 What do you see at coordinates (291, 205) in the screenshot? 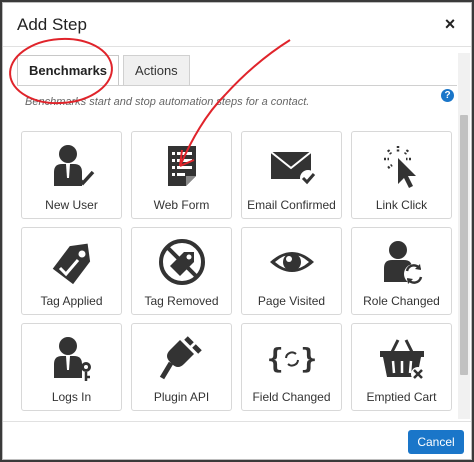
I see `card-label: Email Confirmed` at bounding box center [291, 205].